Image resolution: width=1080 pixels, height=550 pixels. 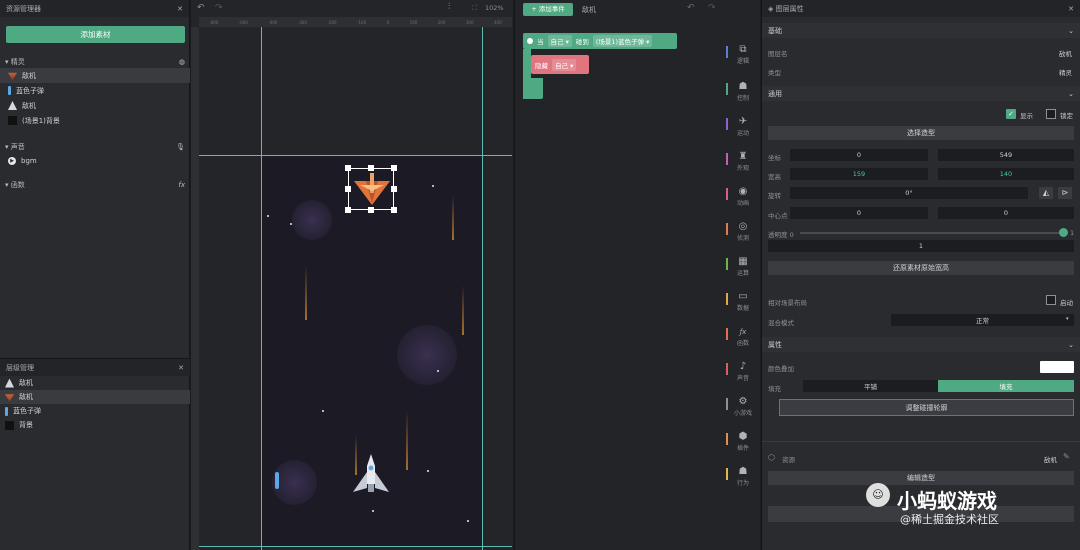 What do you see at coordinates (1065, 193) in the screenshot?
I see `flip-vertical-icon: ⊳` at bounding box center [1065, 193].